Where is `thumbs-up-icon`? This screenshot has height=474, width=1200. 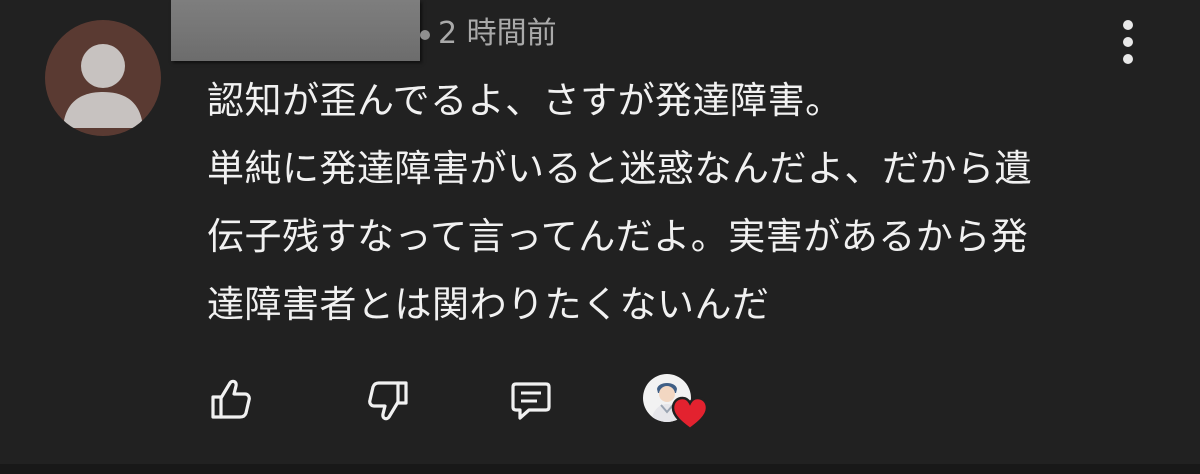
thumbs-up-icon is located at coordinates (231, 399).